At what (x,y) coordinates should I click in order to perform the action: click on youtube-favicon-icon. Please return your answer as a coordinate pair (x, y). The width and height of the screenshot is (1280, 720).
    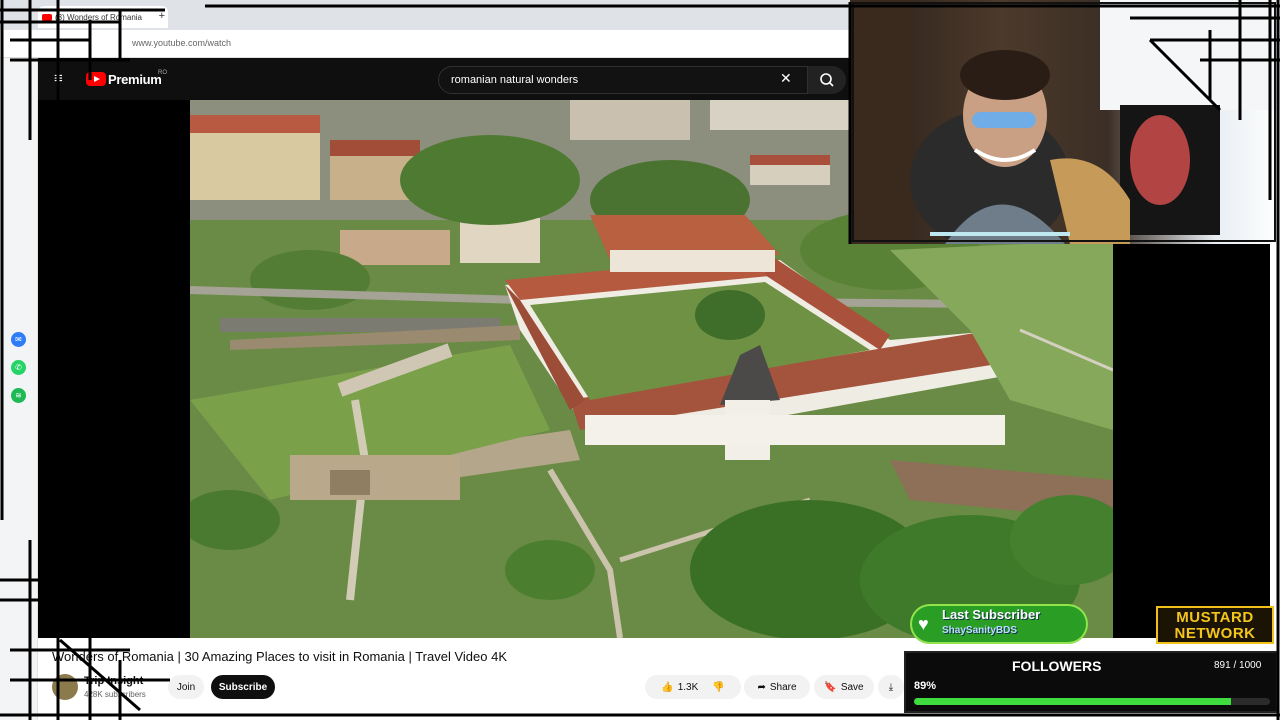
    Looking at the image, I should click on (47, 17).